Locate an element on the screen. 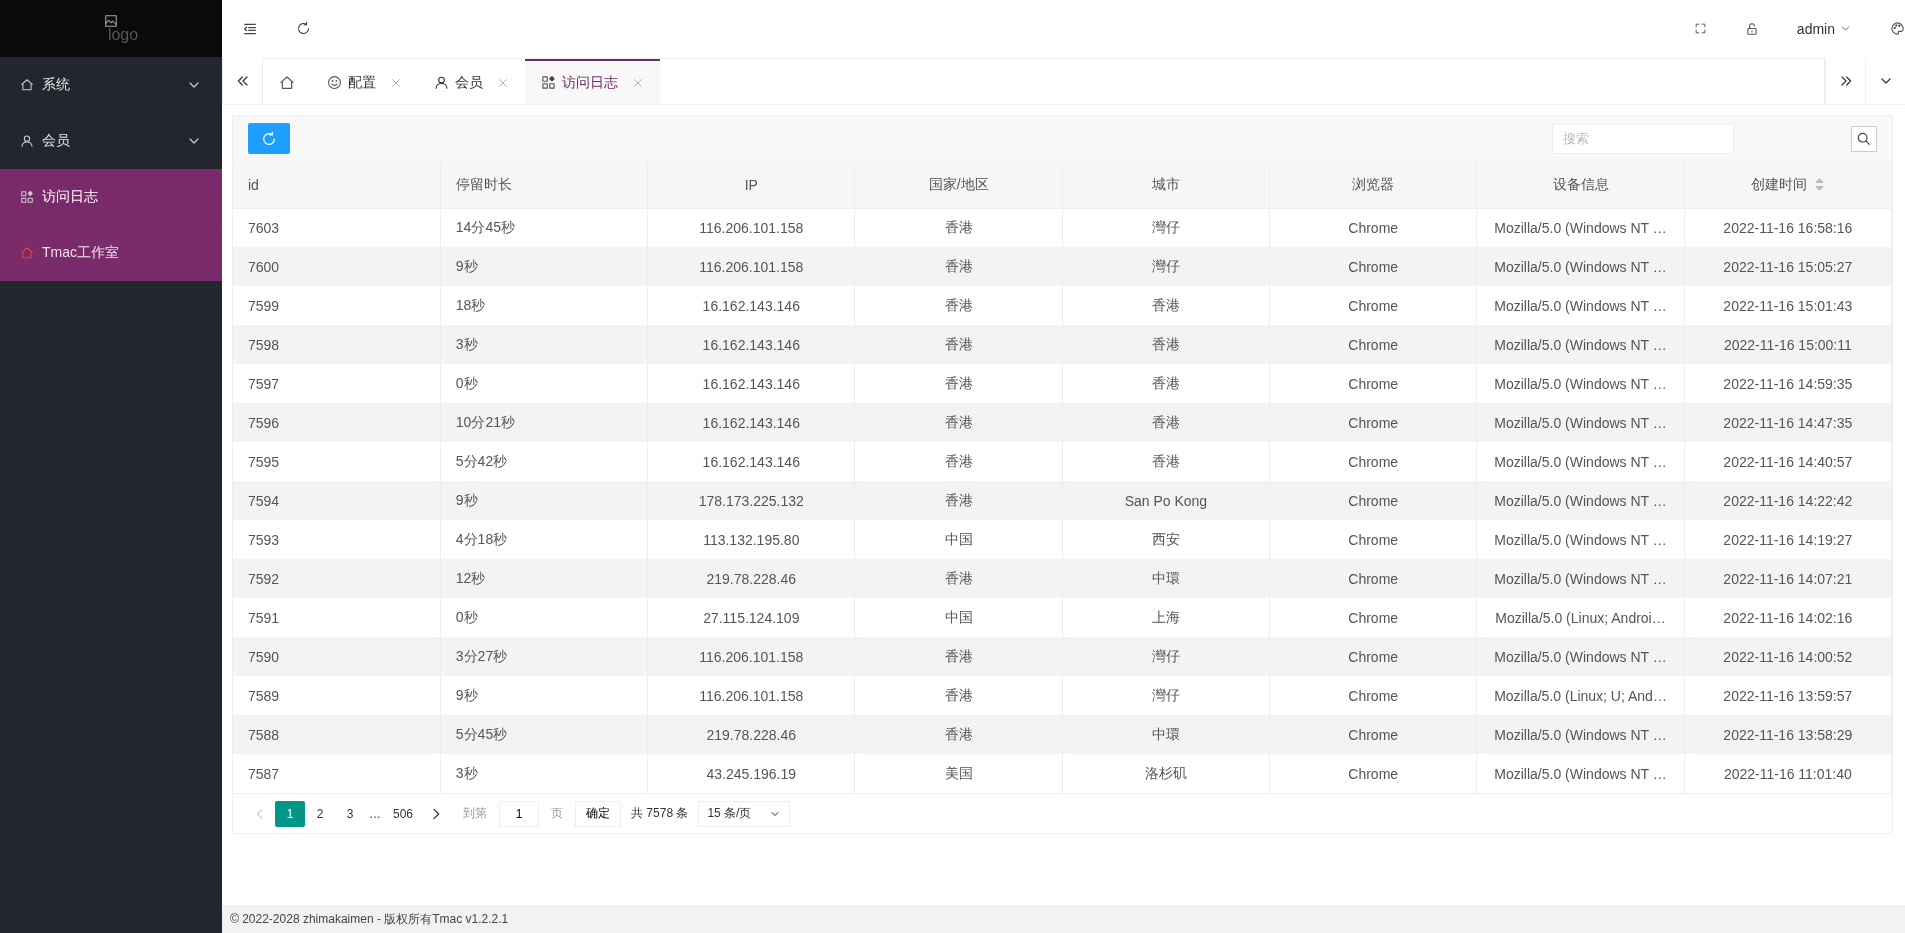  search-icon is located at coordinates (1864, 138).